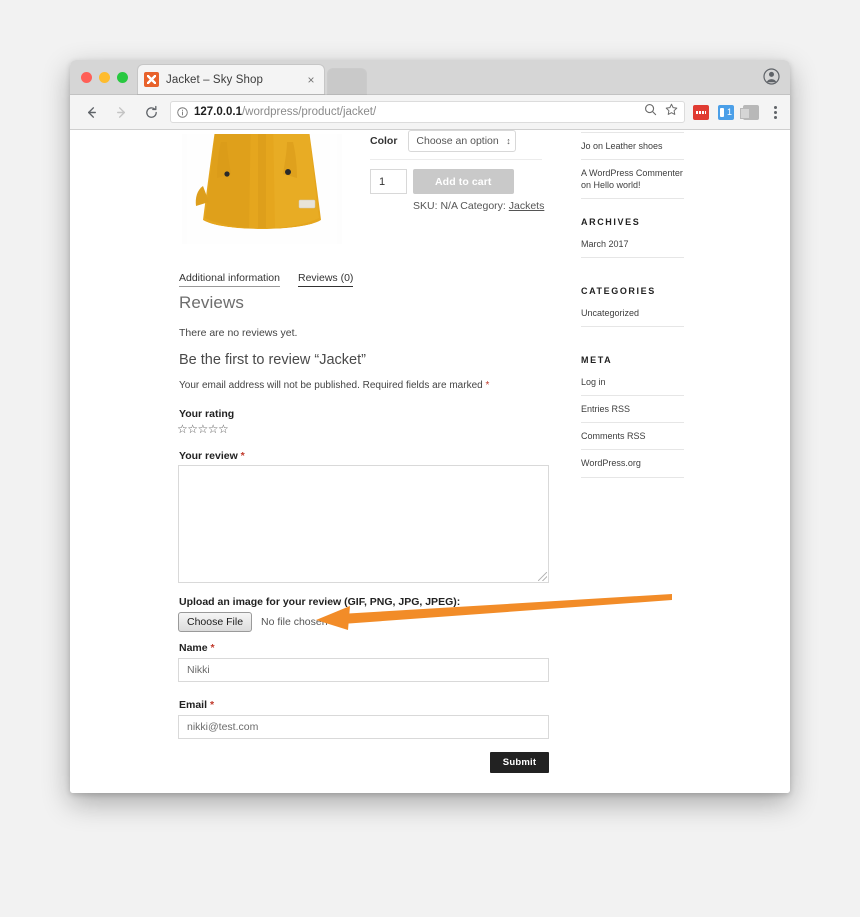  I want to click on browser-tabstrip: Jacket – Sky Shop ×, so click(430, 77).